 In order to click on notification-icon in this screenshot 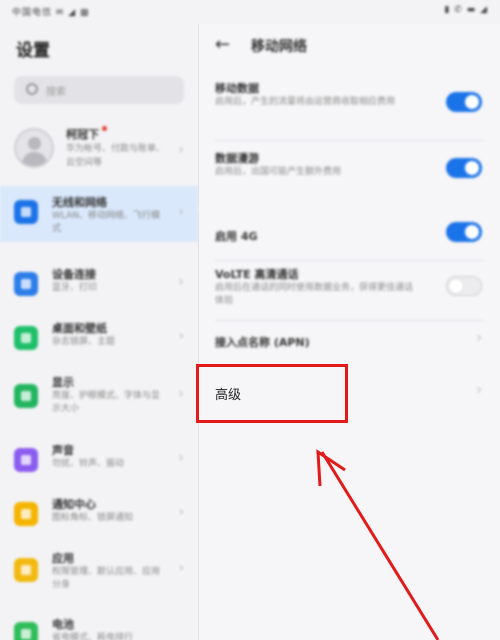, I will do `click(26, 514)`.